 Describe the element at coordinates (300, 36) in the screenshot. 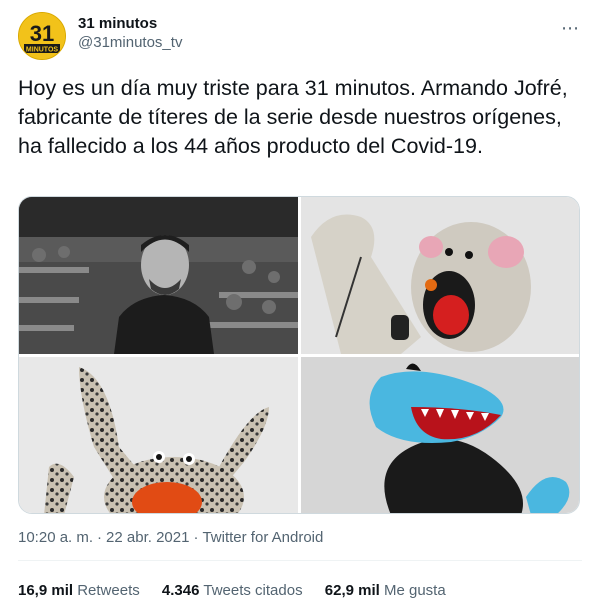

I see `tweet-header: 31 MINUTOS 31 minutos @31minutos_tv ⋯` at that location.